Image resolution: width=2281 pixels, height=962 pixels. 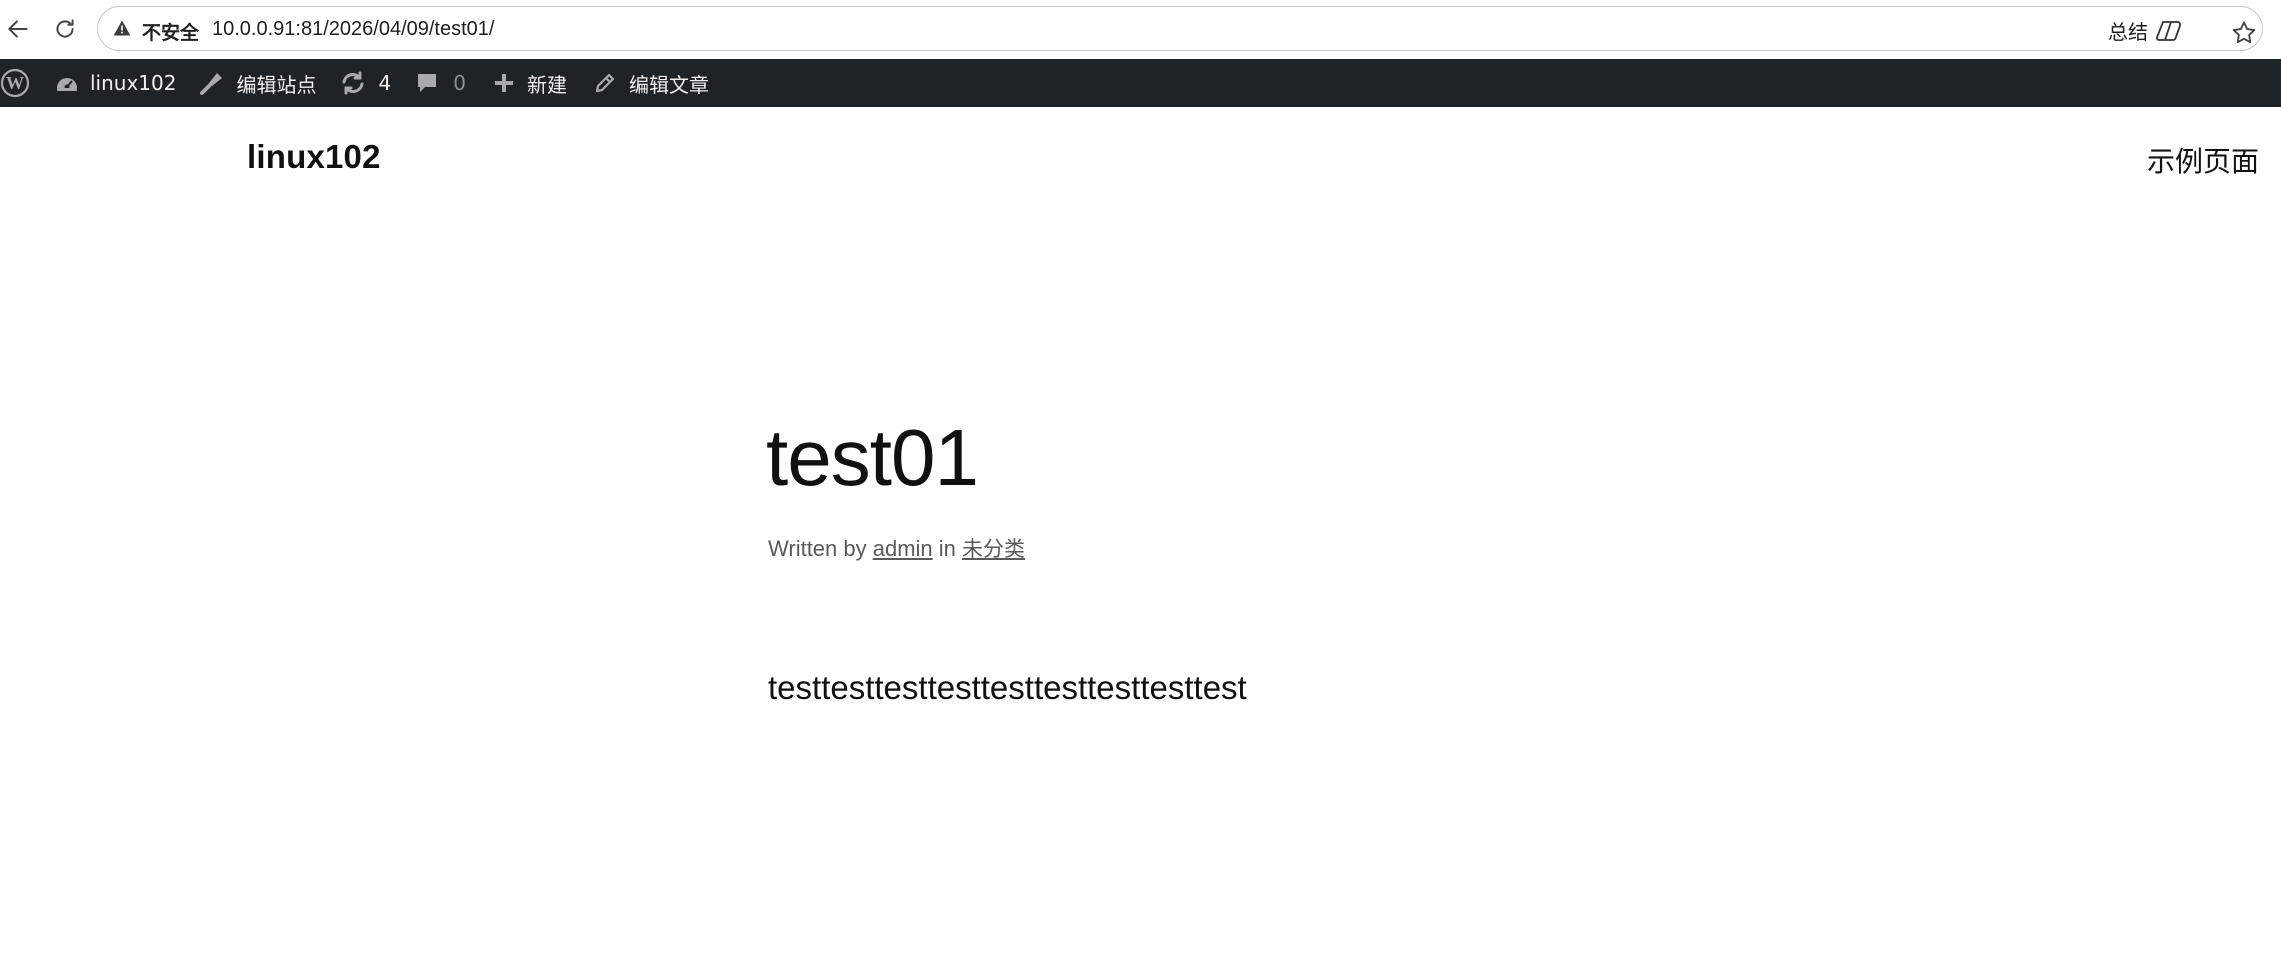 I want to click on star-icon, so click(x=2244, y=32).